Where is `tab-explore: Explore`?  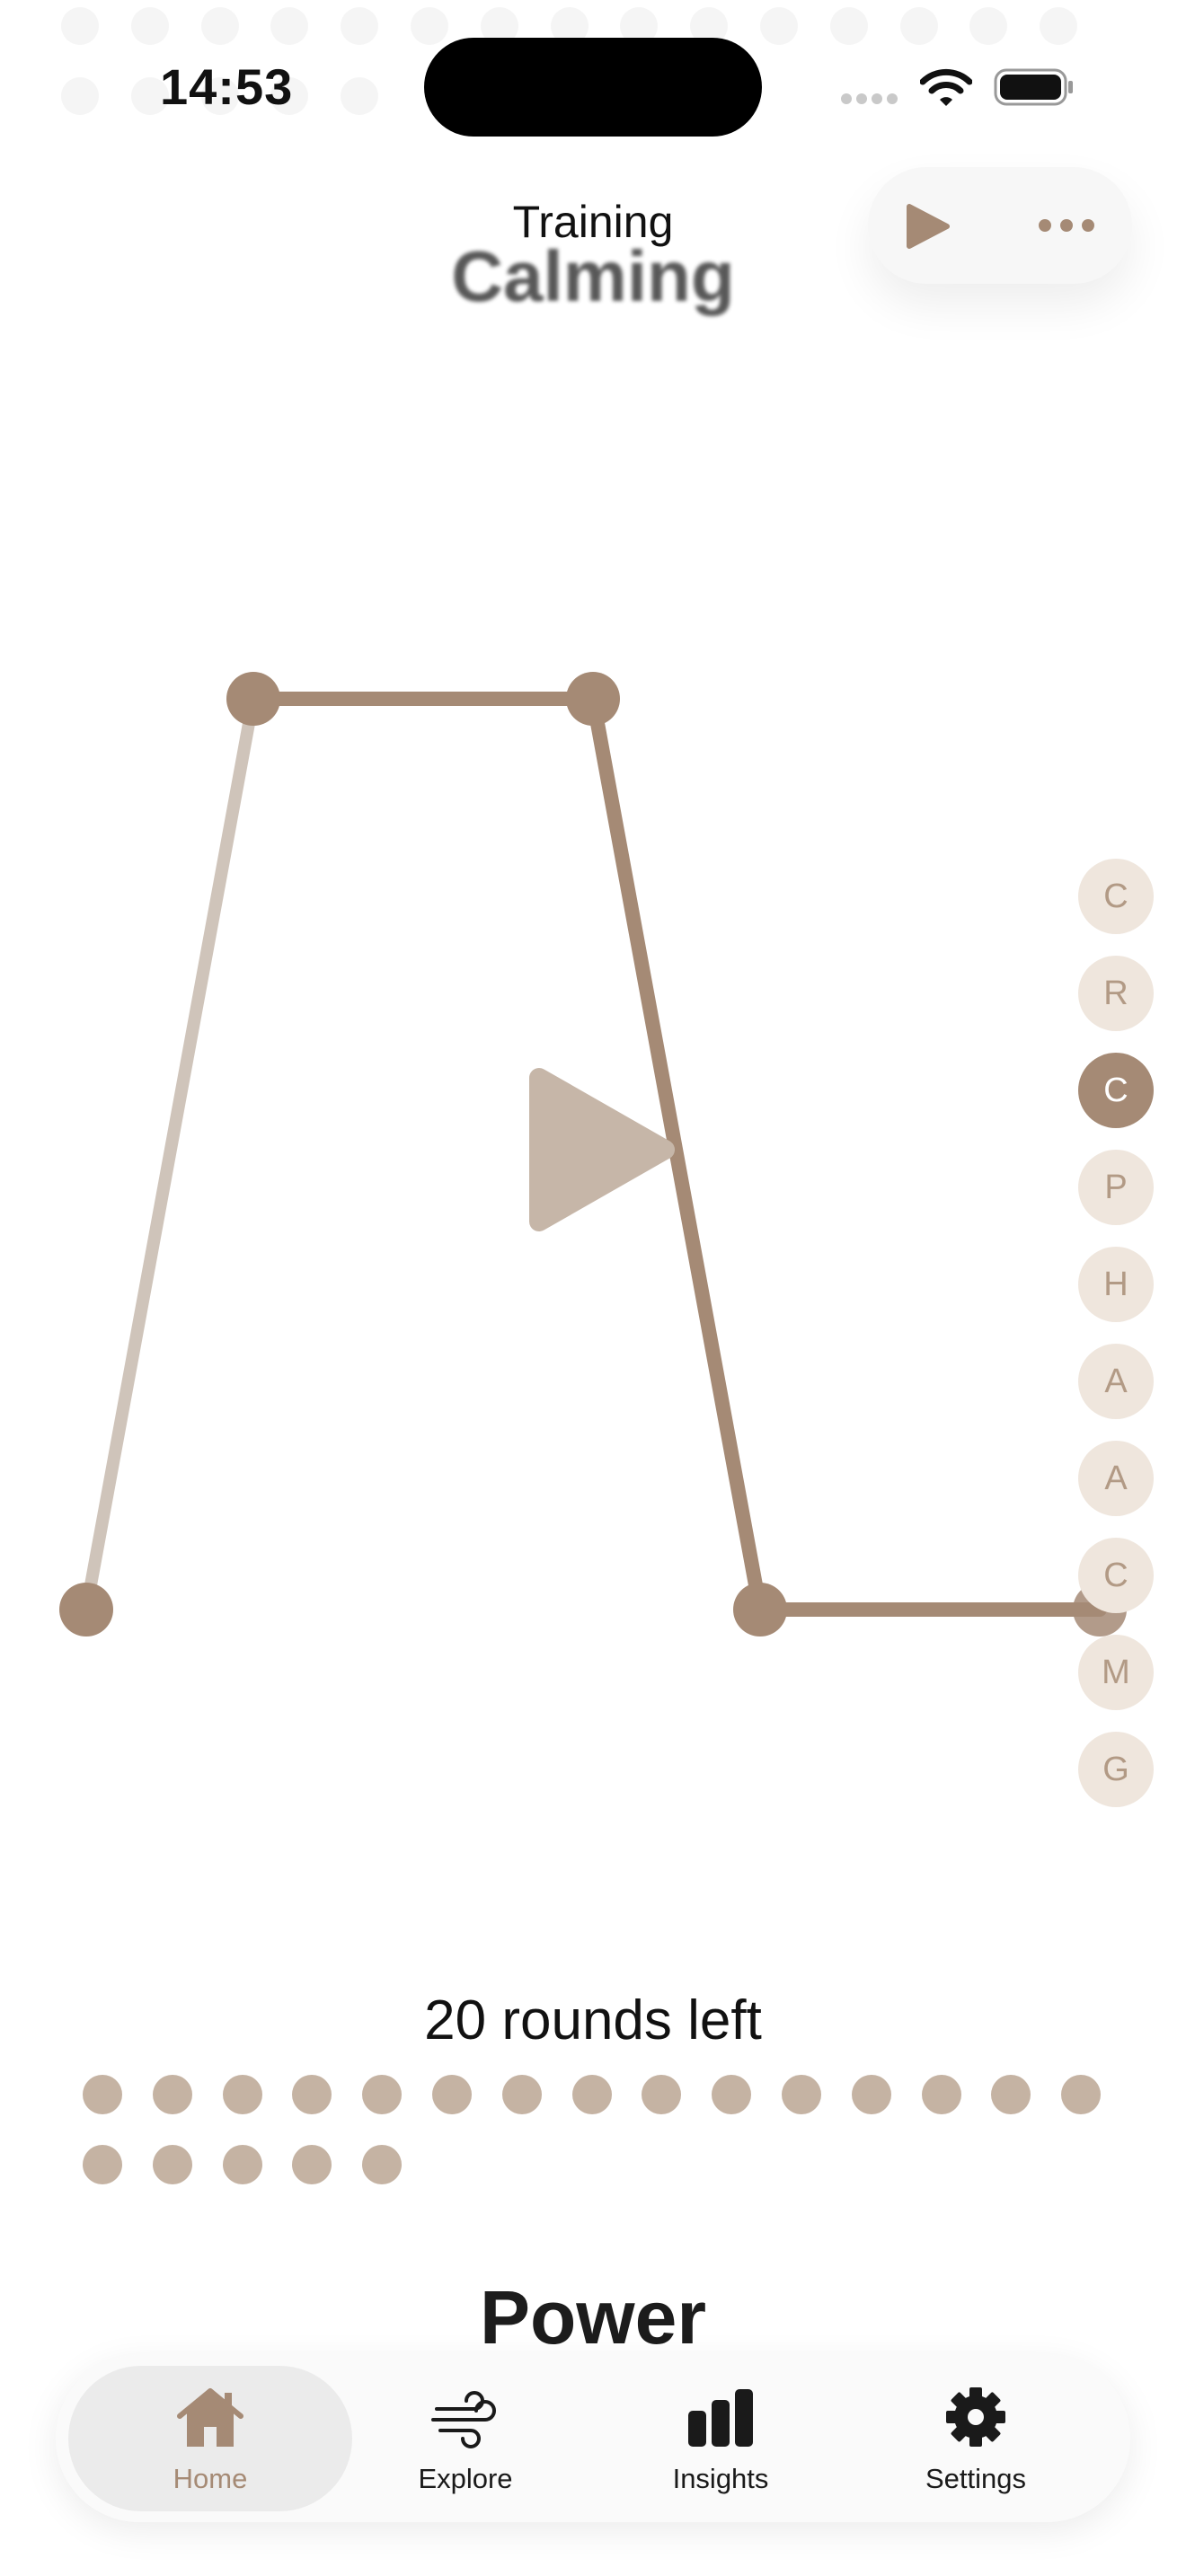
tab-explore: Explore is located at coordinates (465, 2438).